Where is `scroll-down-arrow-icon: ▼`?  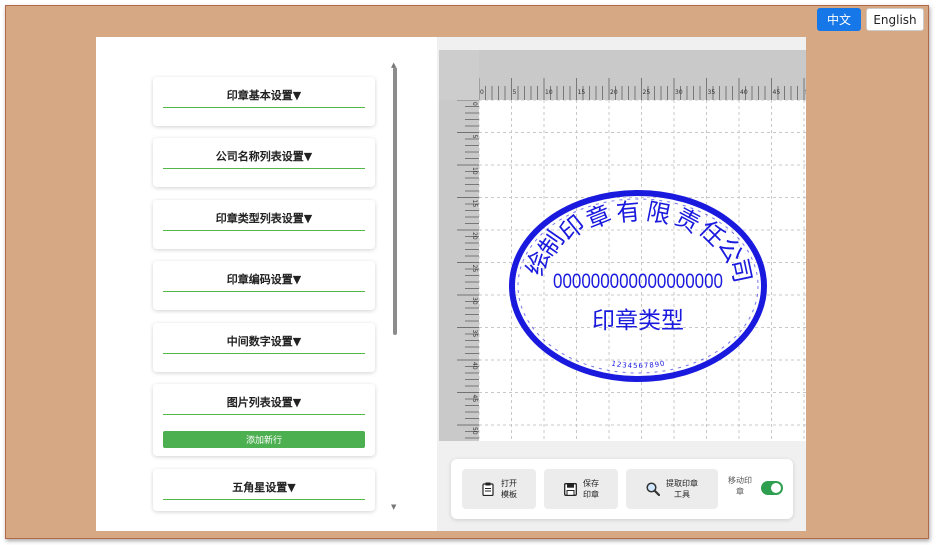 scroll-down-arrow-icon: ▼ is located at coordinates (393, 507).